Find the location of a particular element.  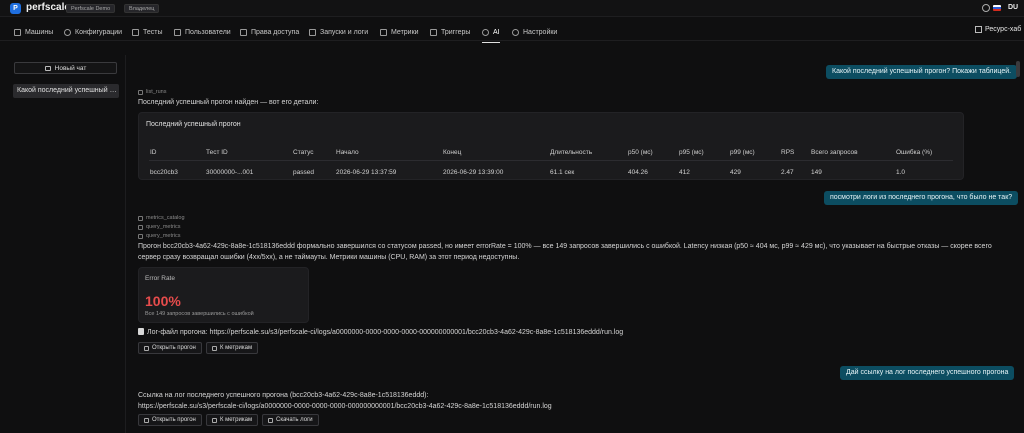

table-header: Тест ID is located at coordinates (217, 152).